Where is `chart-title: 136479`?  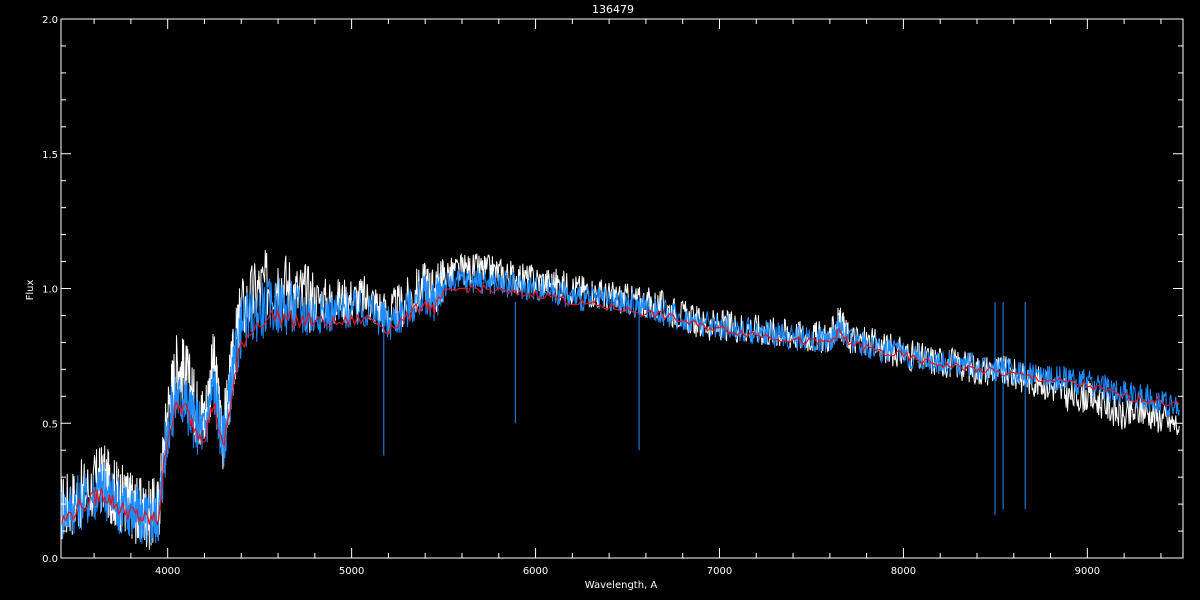
chart-title: 136479 is located at coordinates (613, 9).